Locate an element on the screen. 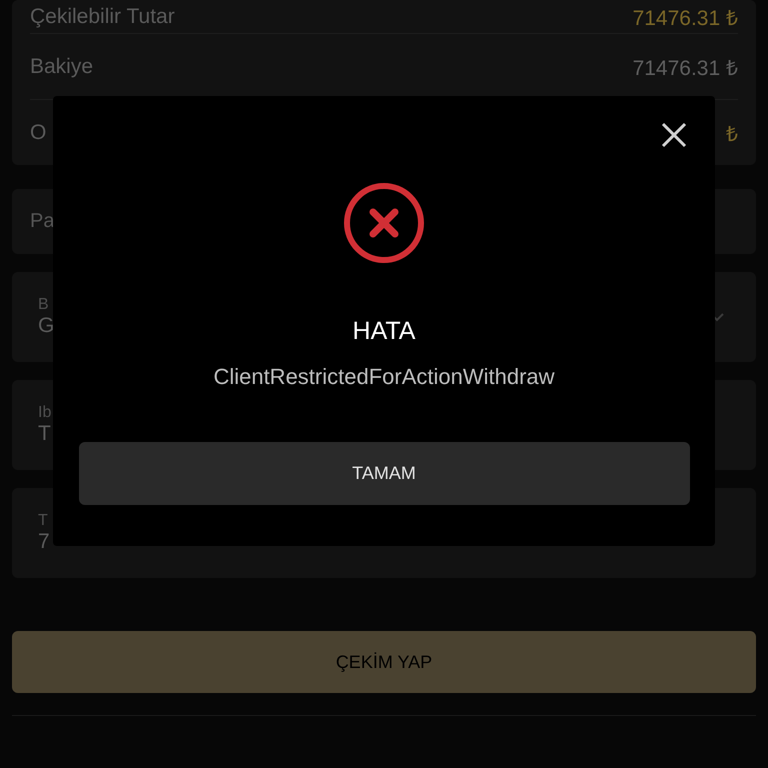 Image resolution: width=768 pixels, height=768 pixels. balance-label: Çekilebilir Tutar is located at coordinates (102, 16).